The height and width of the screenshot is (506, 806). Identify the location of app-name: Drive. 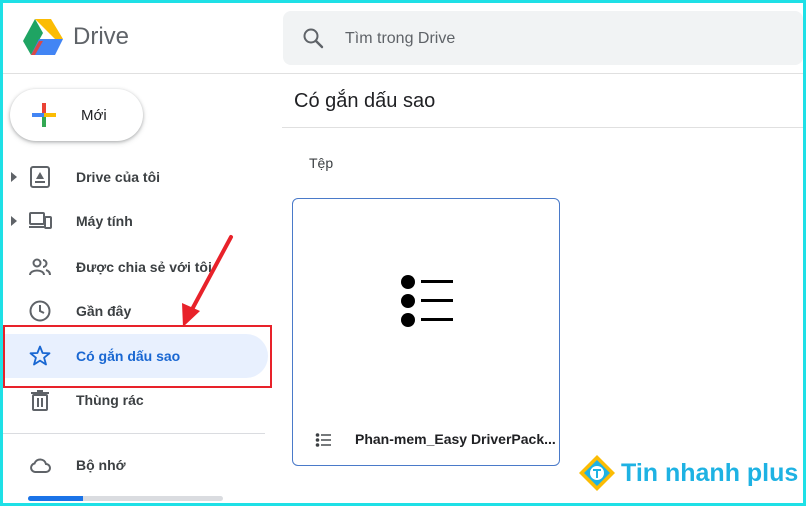
(101, 36).